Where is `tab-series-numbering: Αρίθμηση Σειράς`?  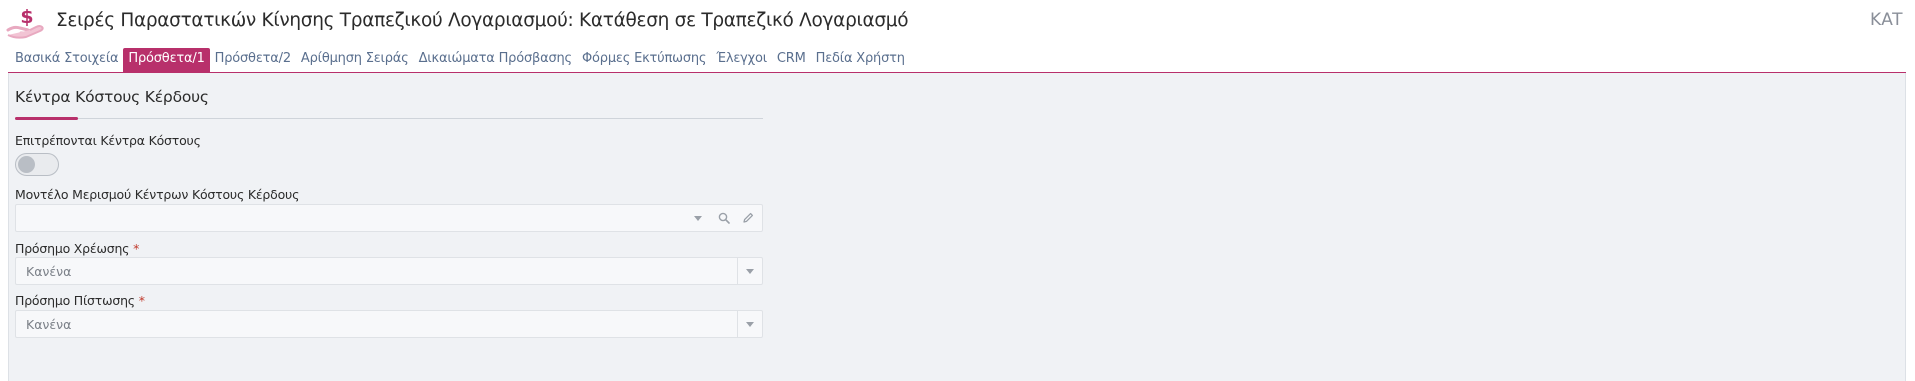
tab-series-numbering: Αρίθμηση Σειράς is located at coordinates (355, 60).